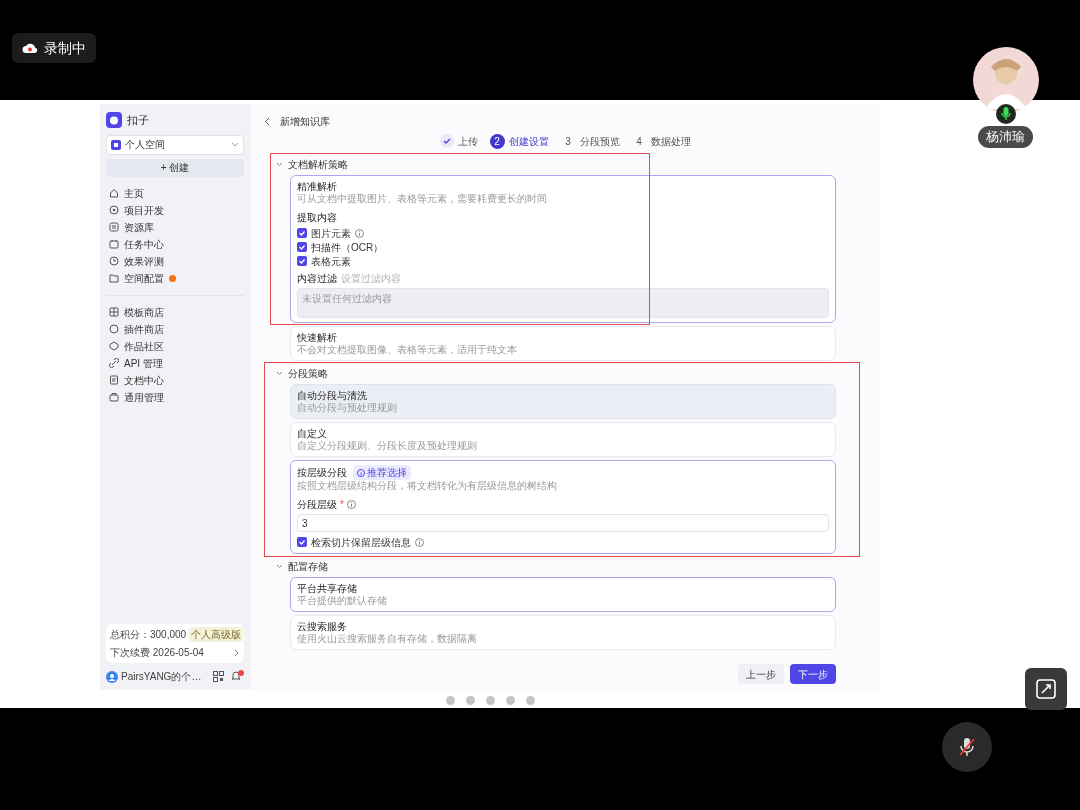 The height and width of the screenshot is (810, 1080). What do you see at coordinates (332, 395) in the screenshot?
I see `option-title: 自动分段与清洗` at bounding box center [332, 395].